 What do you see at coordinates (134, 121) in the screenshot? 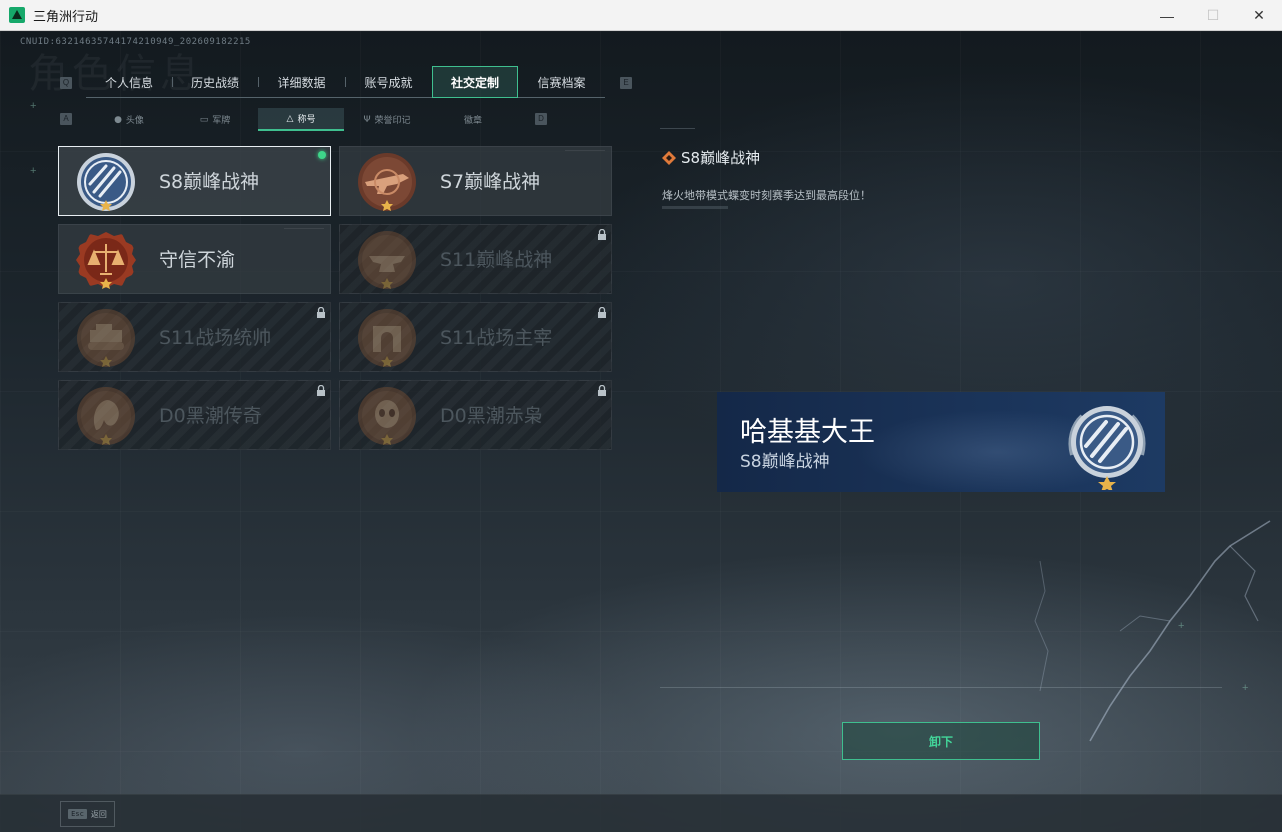
I see `subtab-label: 头像` at bounding box center [134, 121].